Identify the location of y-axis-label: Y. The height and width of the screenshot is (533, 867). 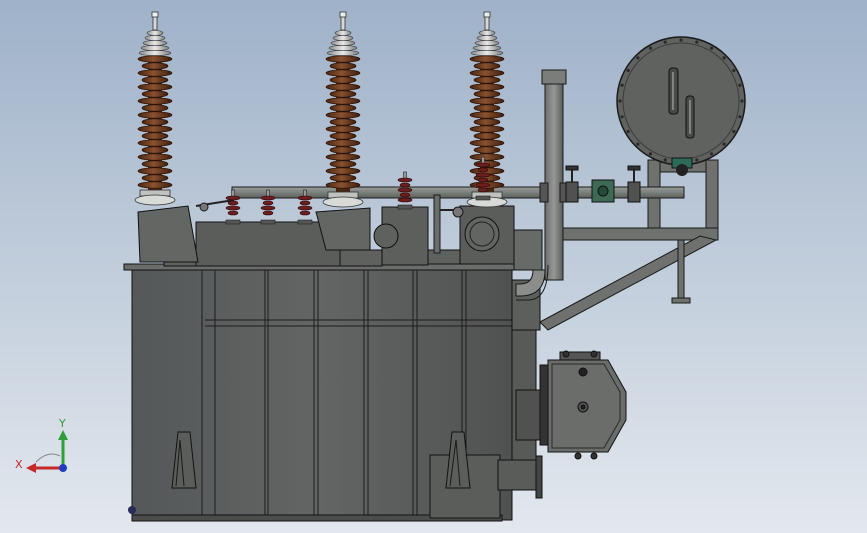
(62, 423).